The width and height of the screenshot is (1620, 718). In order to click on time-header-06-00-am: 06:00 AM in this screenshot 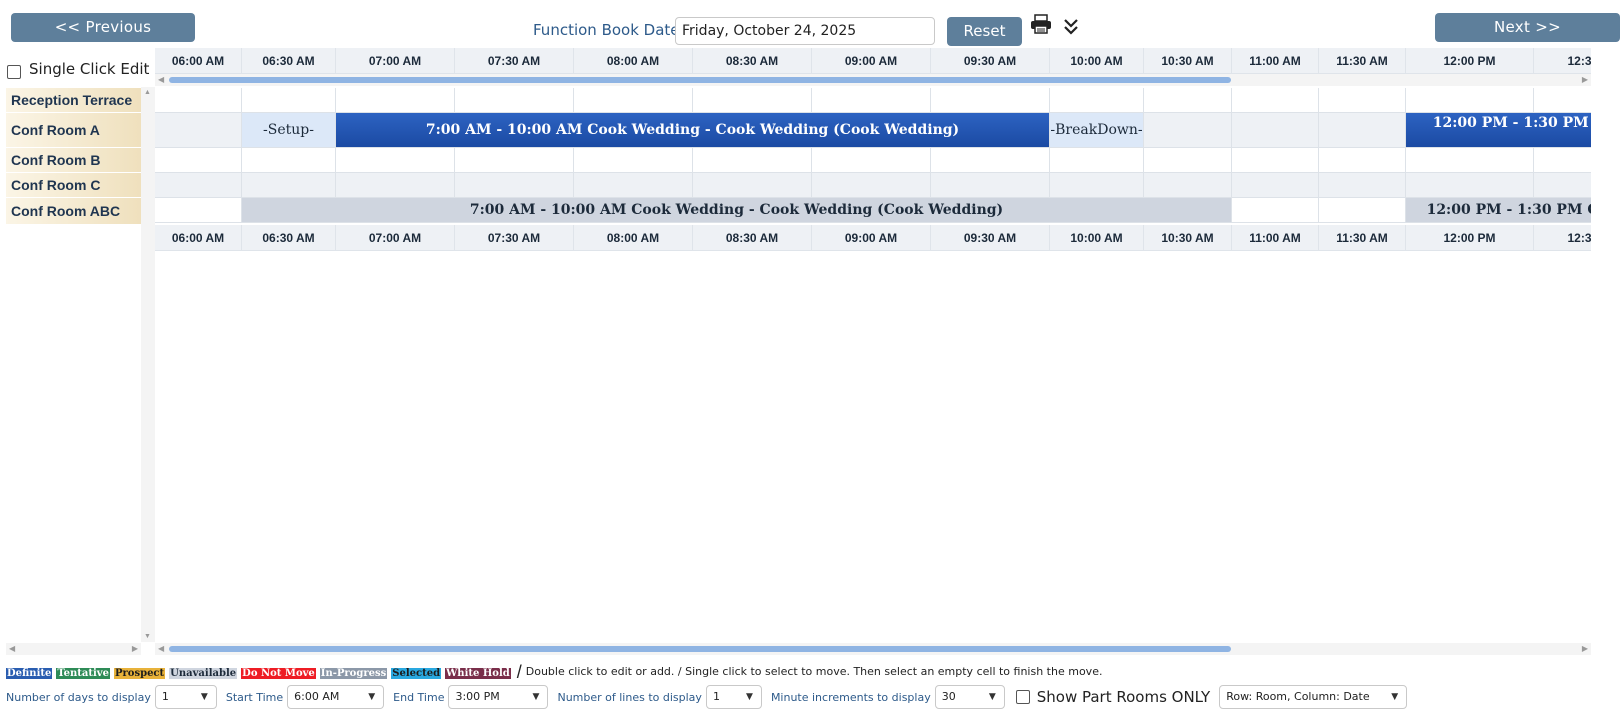, I will do `click(198, 61)`.